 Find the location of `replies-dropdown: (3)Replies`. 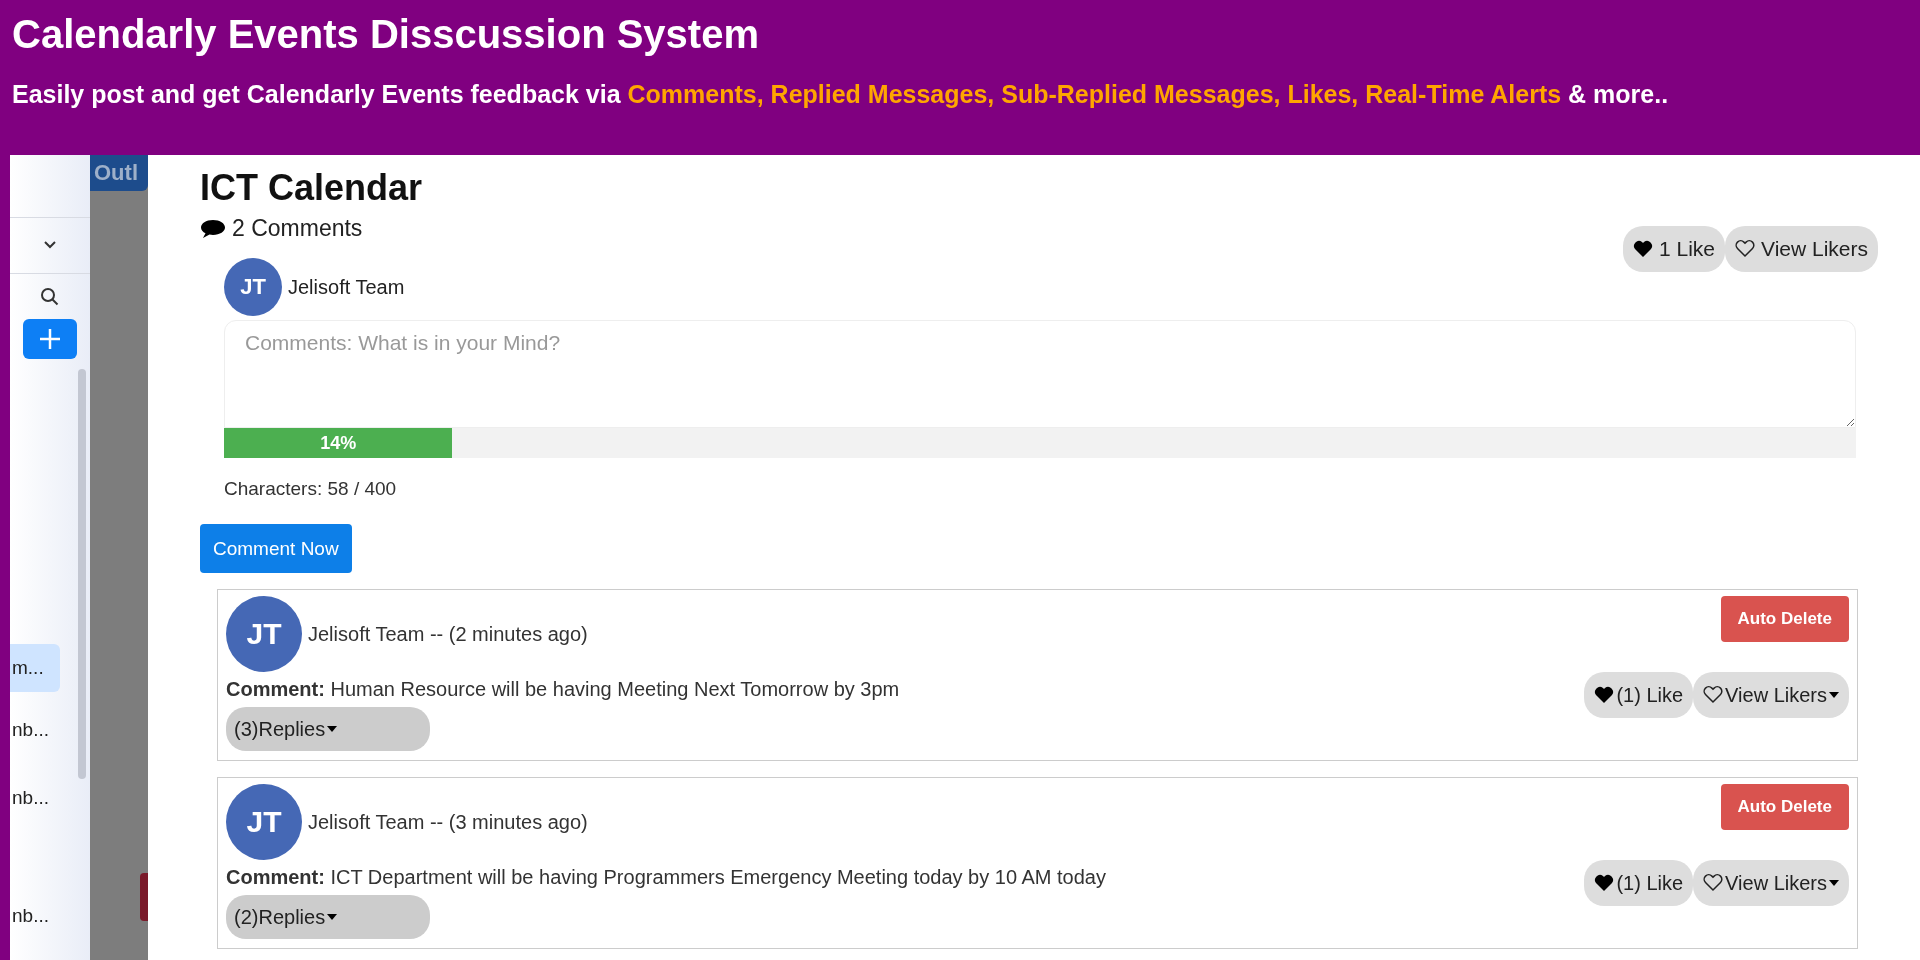

replies-dropdown: (3)Replies is located at coordinates (328, 729).